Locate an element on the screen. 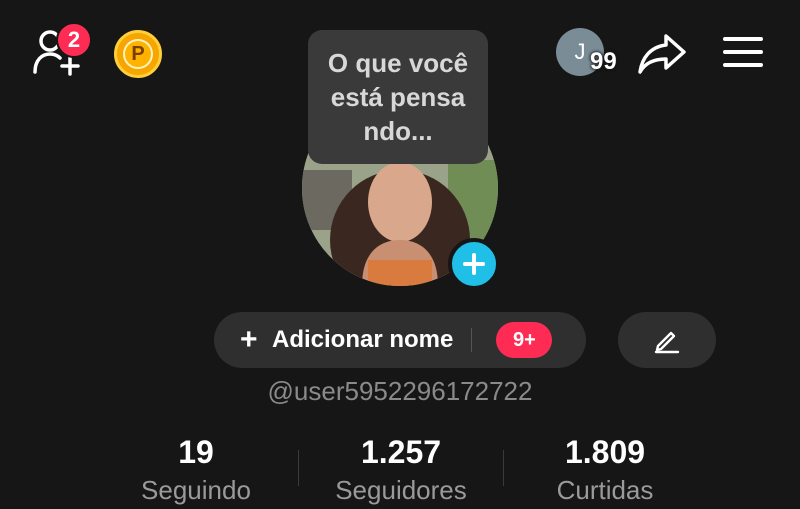 The image size is (800, 509). add-name-plus: + is located at coordinates (249, 339).